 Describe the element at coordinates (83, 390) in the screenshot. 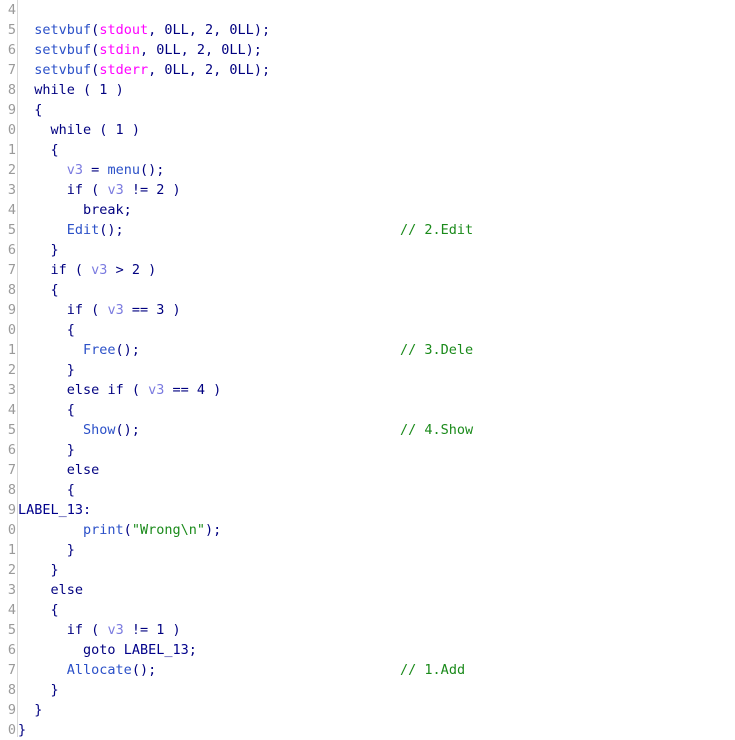

I see `code-token: else` at that location.